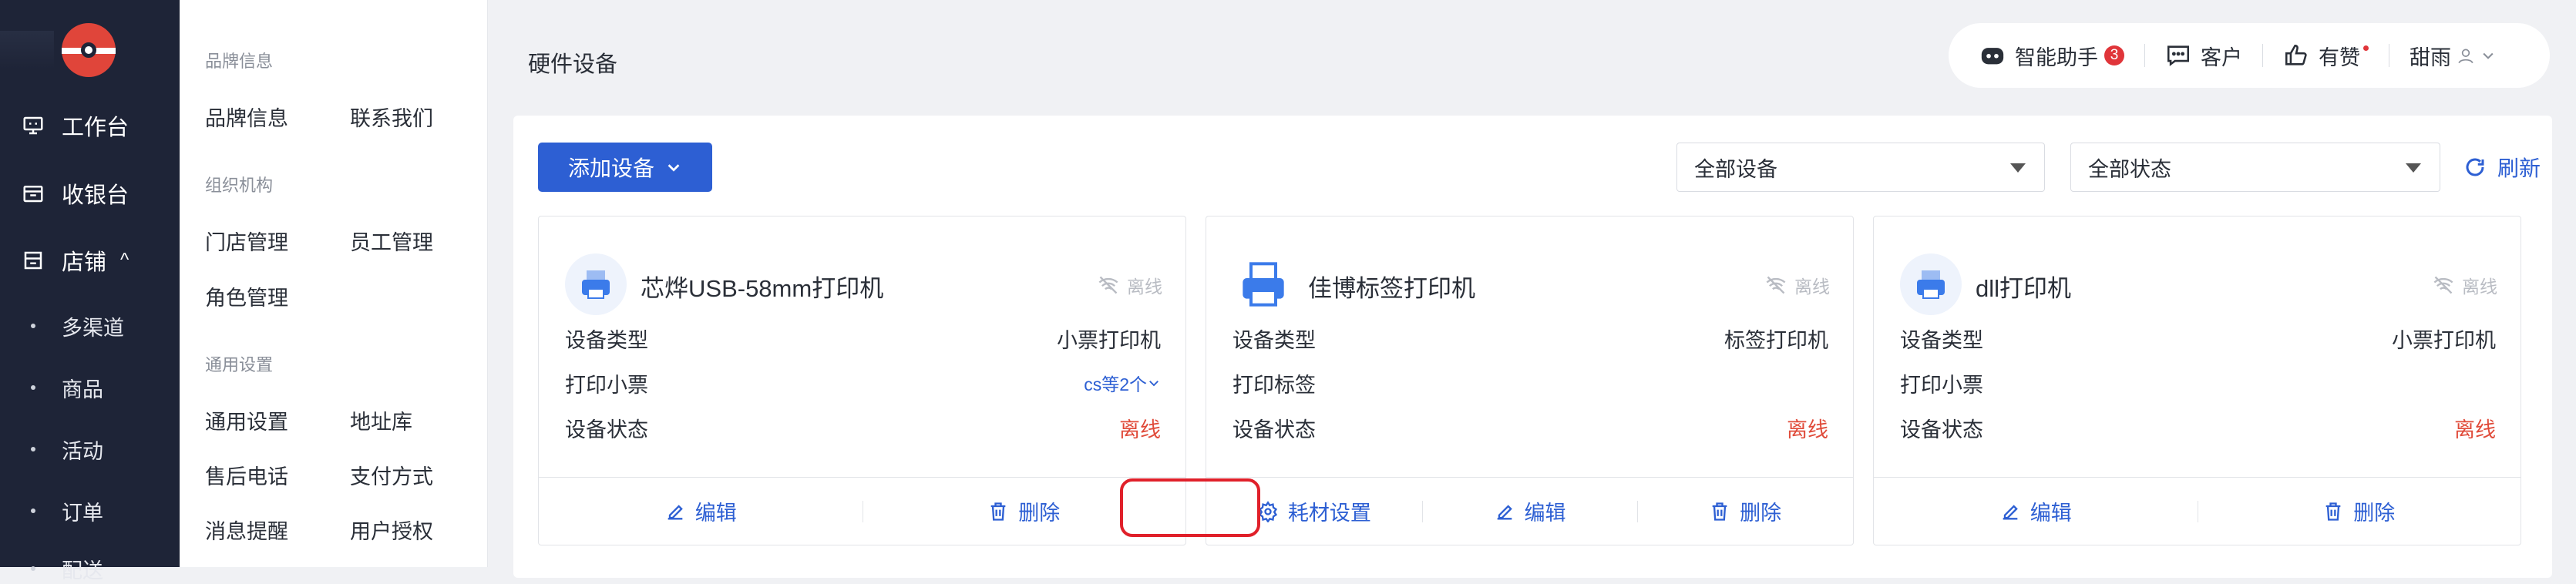 The image size is (2576, 584). I want to click on refresh-button: 刷新, so click(2502, 167).